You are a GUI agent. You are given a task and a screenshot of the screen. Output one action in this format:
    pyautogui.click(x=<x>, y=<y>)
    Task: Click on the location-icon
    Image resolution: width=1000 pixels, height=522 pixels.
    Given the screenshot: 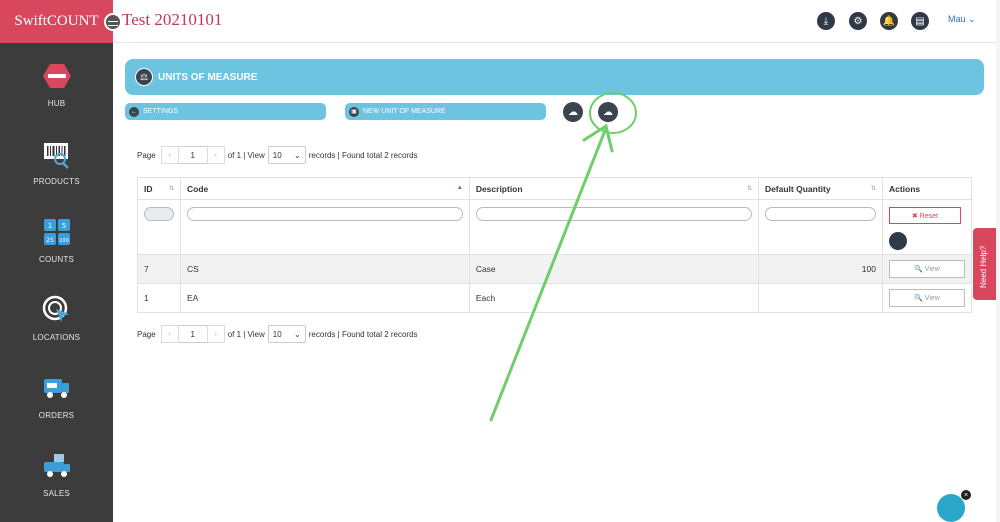 What is the action you would take?
    pyautogui.click(x=57, y=310)
    